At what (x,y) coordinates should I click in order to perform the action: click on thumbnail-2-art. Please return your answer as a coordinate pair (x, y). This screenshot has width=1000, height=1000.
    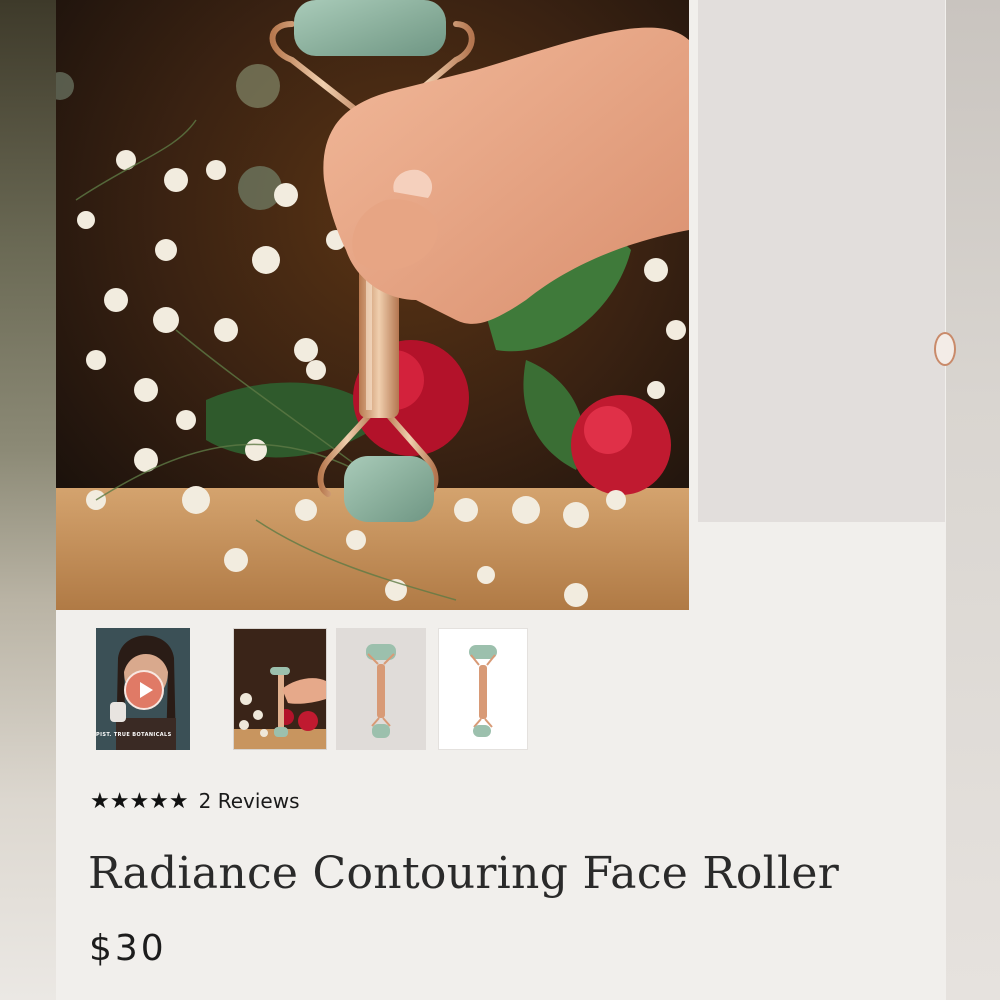
    Looking at the image, I should click on (381, 689).